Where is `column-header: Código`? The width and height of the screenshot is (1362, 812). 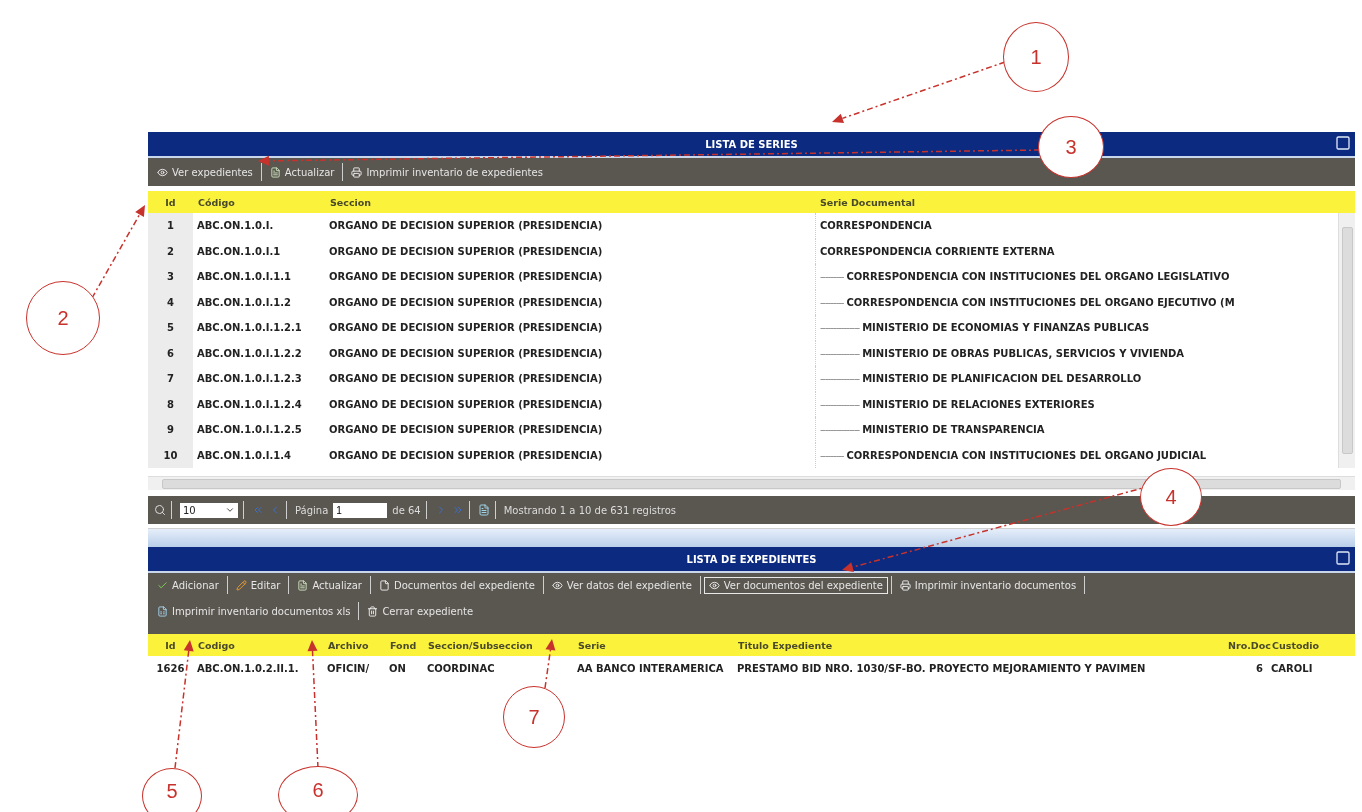
column-header: Código is located at coordinates (259, 202).